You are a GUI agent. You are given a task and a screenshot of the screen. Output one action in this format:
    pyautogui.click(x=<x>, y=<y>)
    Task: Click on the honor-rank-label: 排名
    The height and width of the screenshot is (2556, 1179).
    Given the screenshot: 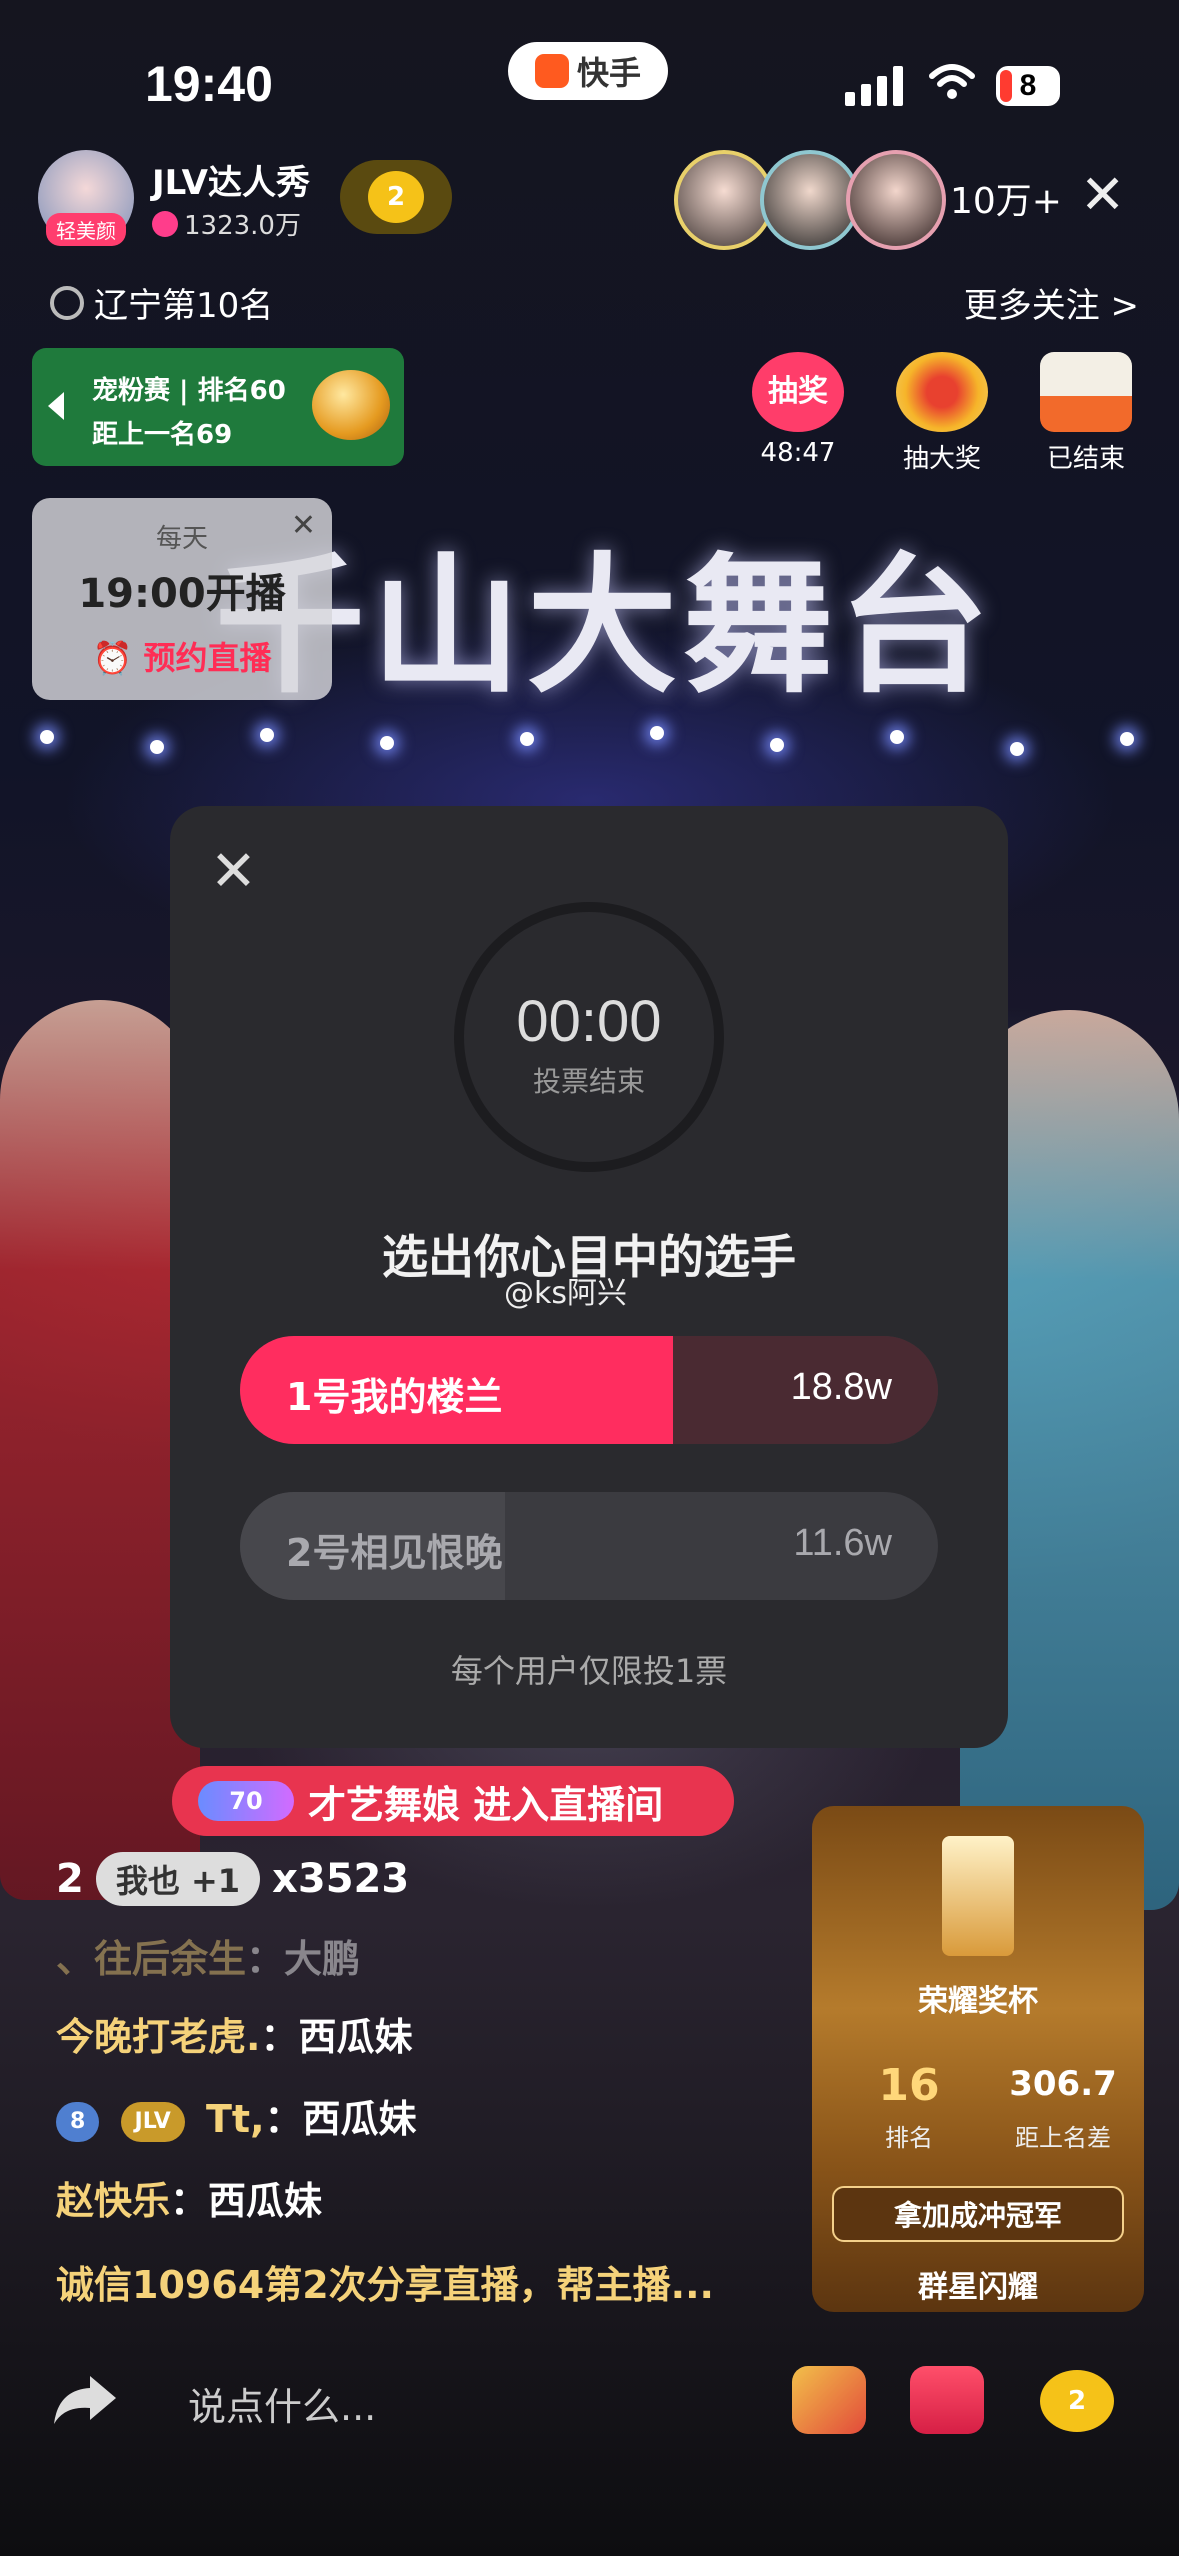 What is the action you would take?
    pyautogui.click(x=909, y=2138)
    